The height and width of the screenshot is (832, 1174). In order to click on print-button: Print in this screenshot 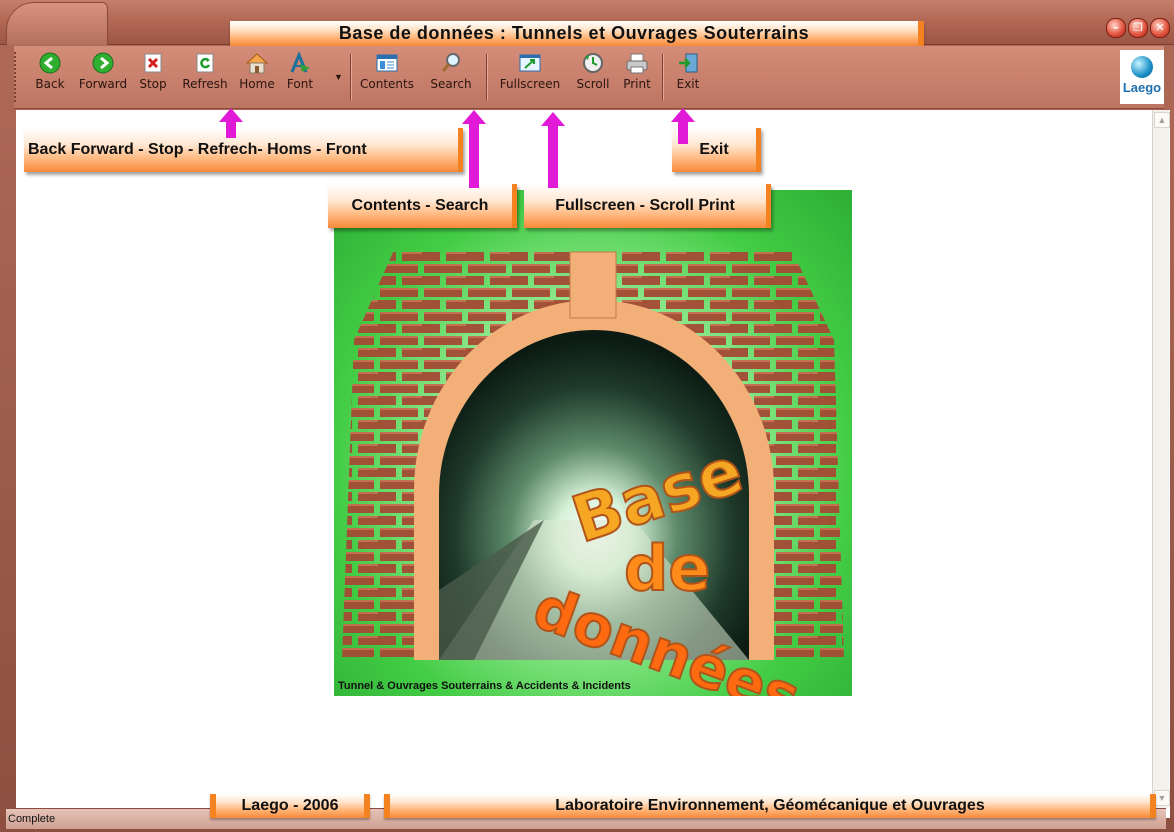, I will do `click(637, 77)`.